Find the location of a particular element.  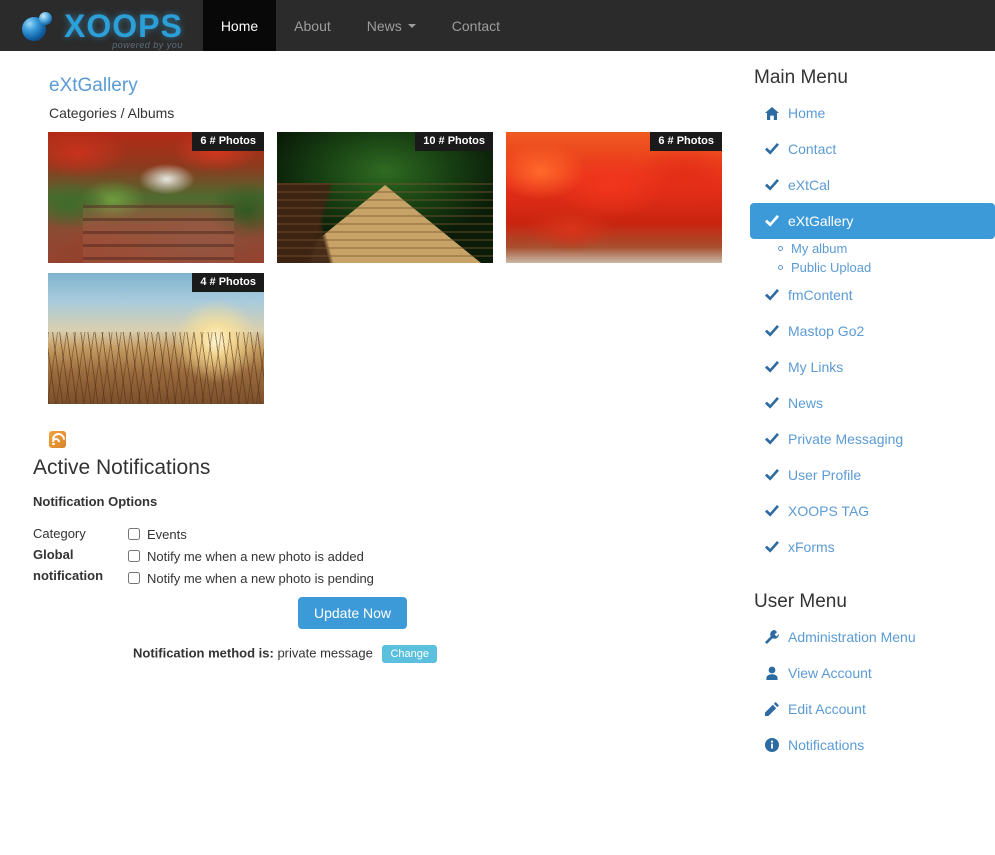

notification-option-events: Events is located at coordinates (251, 534).